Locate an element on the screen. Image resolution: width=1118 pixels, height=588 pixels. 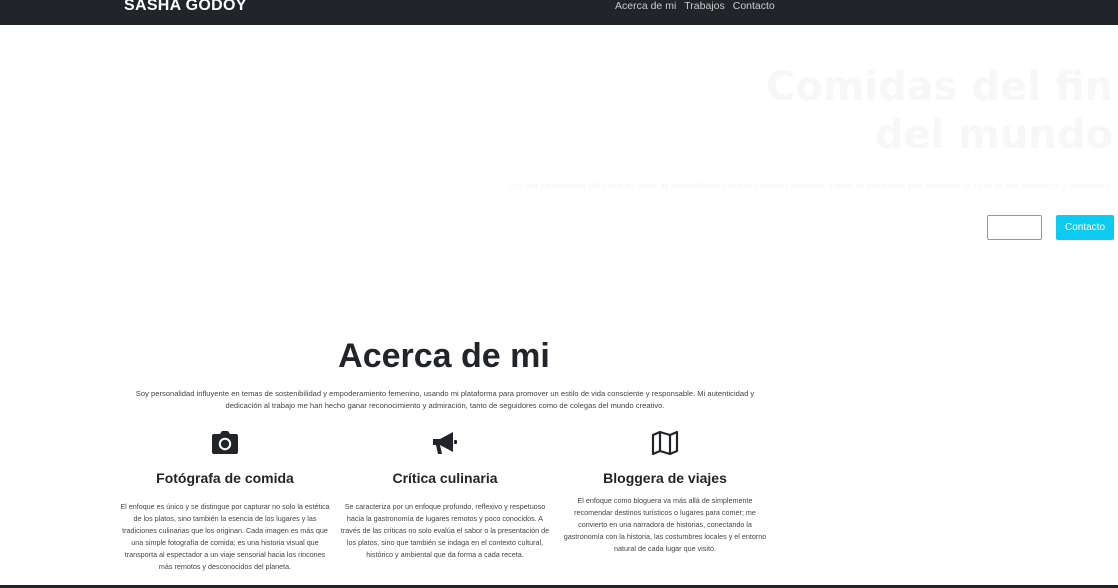
camera-icon is located at coordinates (225, 442).